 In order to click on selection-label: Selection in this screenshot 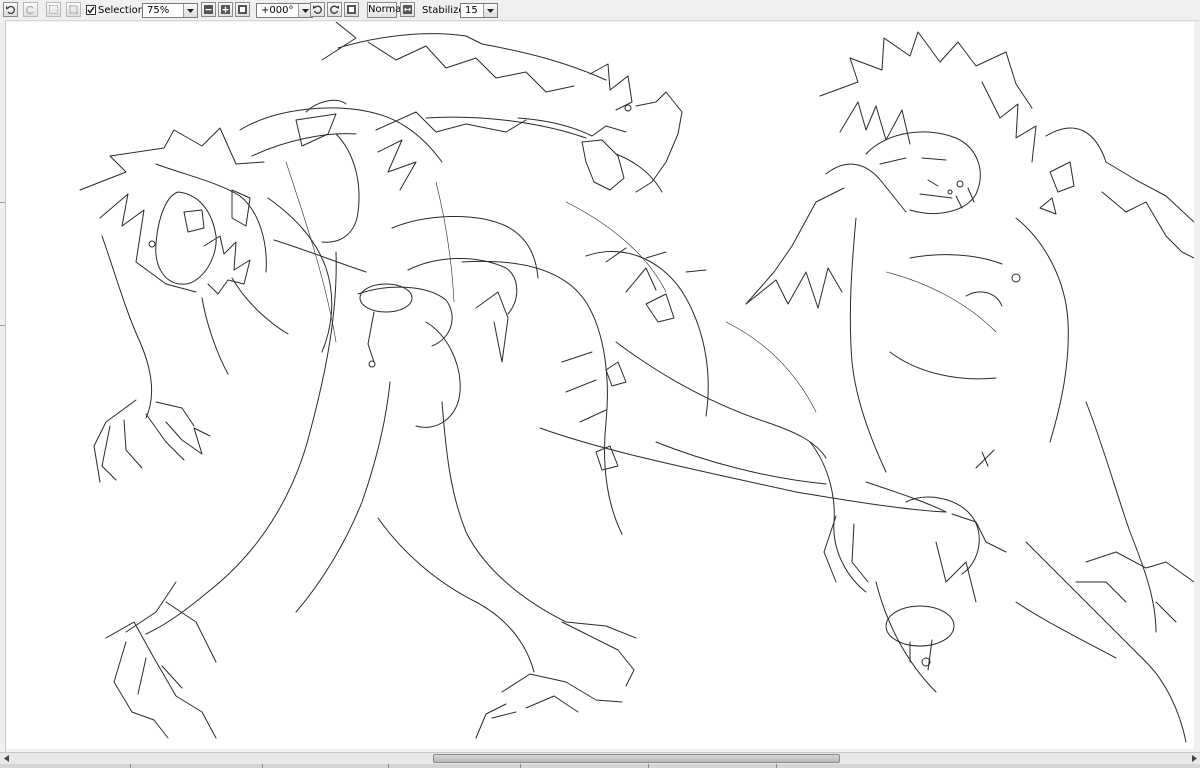, I will do `click(121, 10)`.